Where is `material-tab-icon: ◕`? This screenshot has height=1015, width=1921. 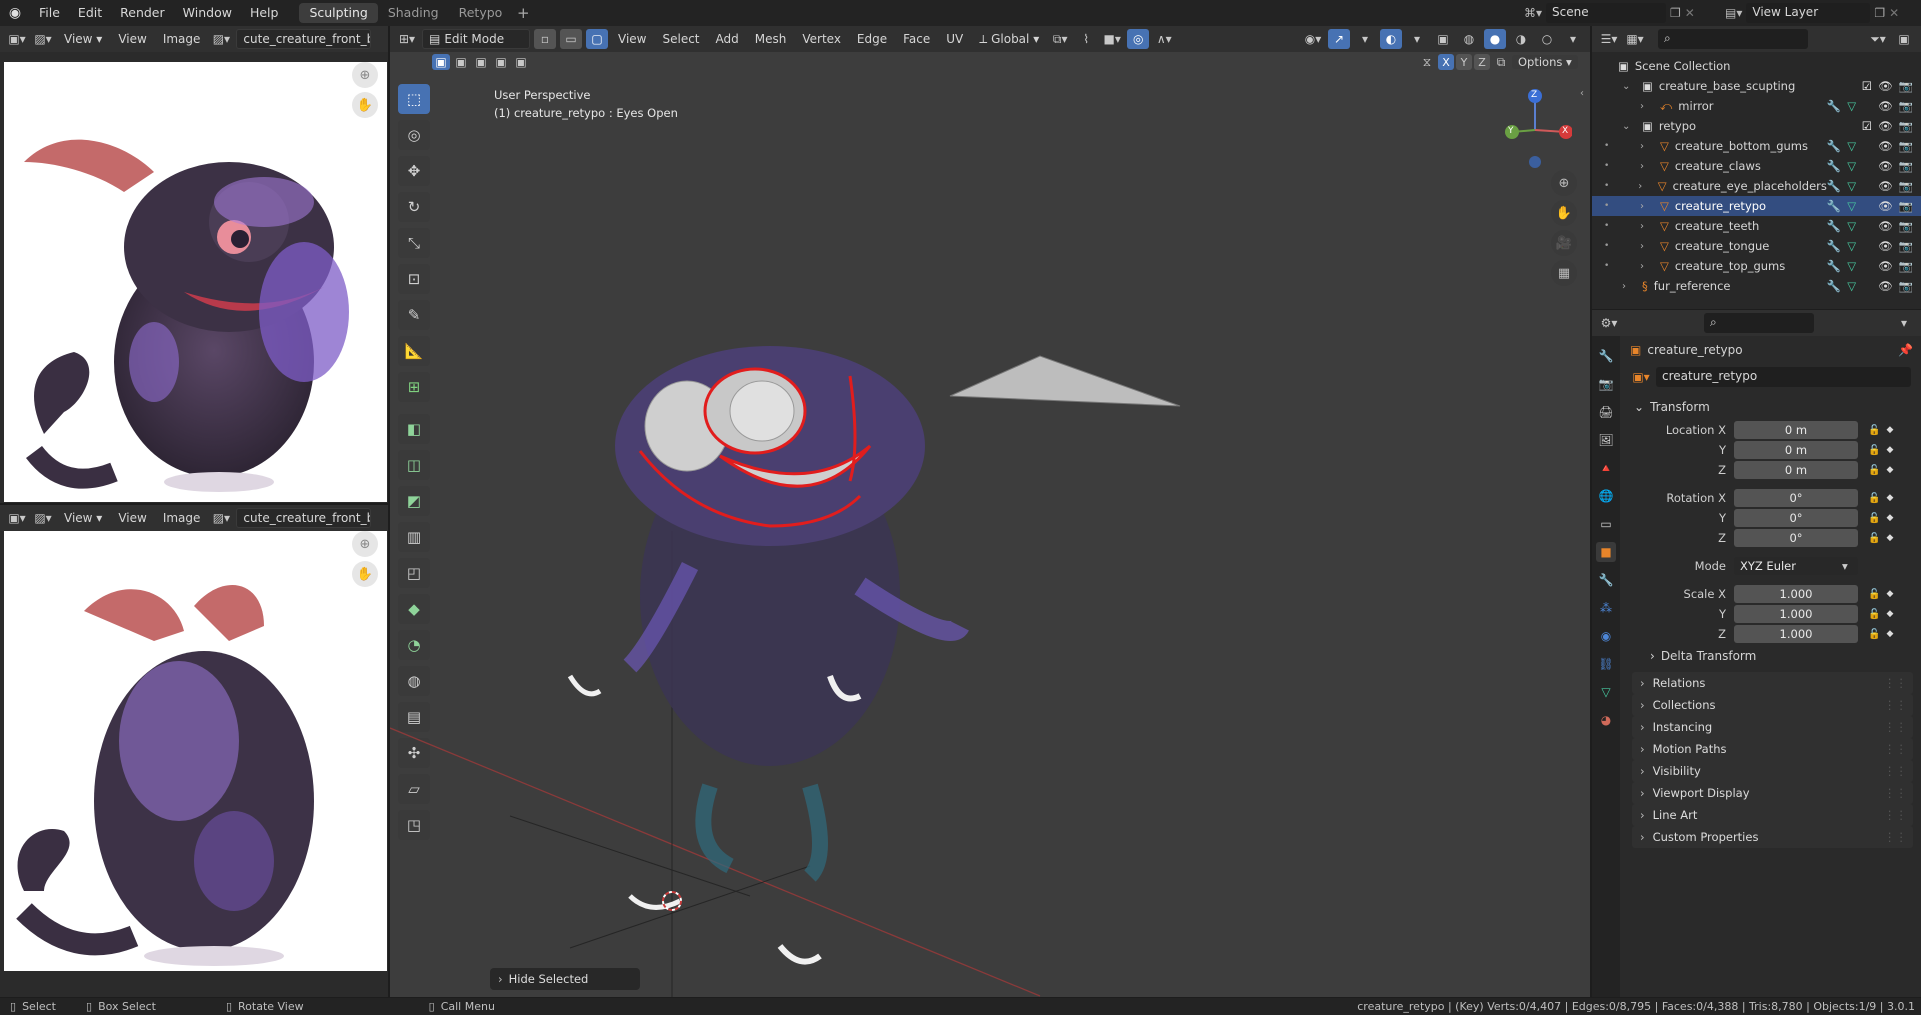
material-tab-icon: ◕ is located at coordinates (1606, 720).